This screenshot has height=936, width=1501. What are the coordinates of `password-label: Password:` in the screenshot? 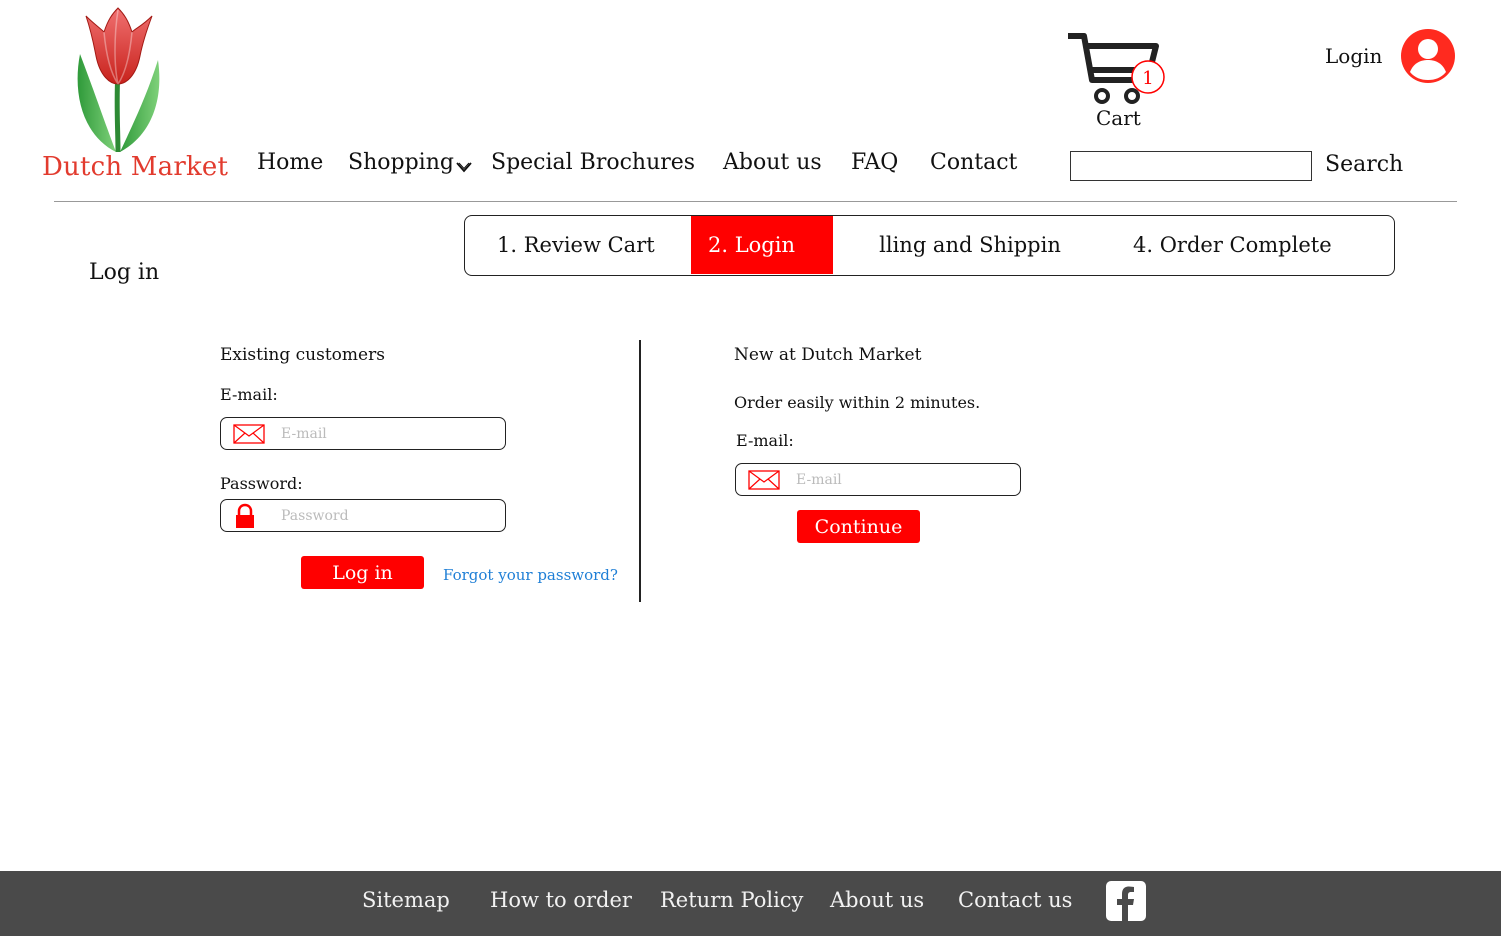 It's located at (261, 483).